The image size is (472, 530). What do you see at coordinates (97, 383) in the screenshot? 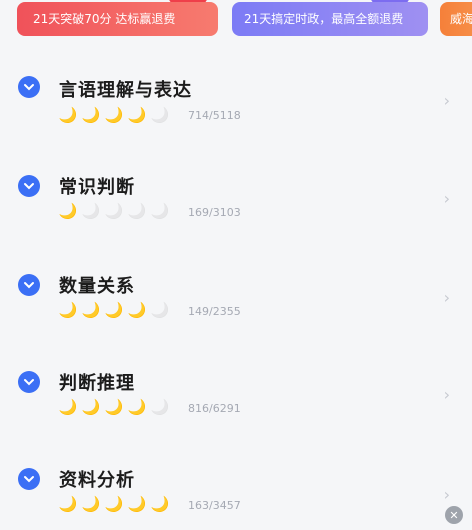
I see `subject-title: 判断推理` at bounding box center [97, 383].